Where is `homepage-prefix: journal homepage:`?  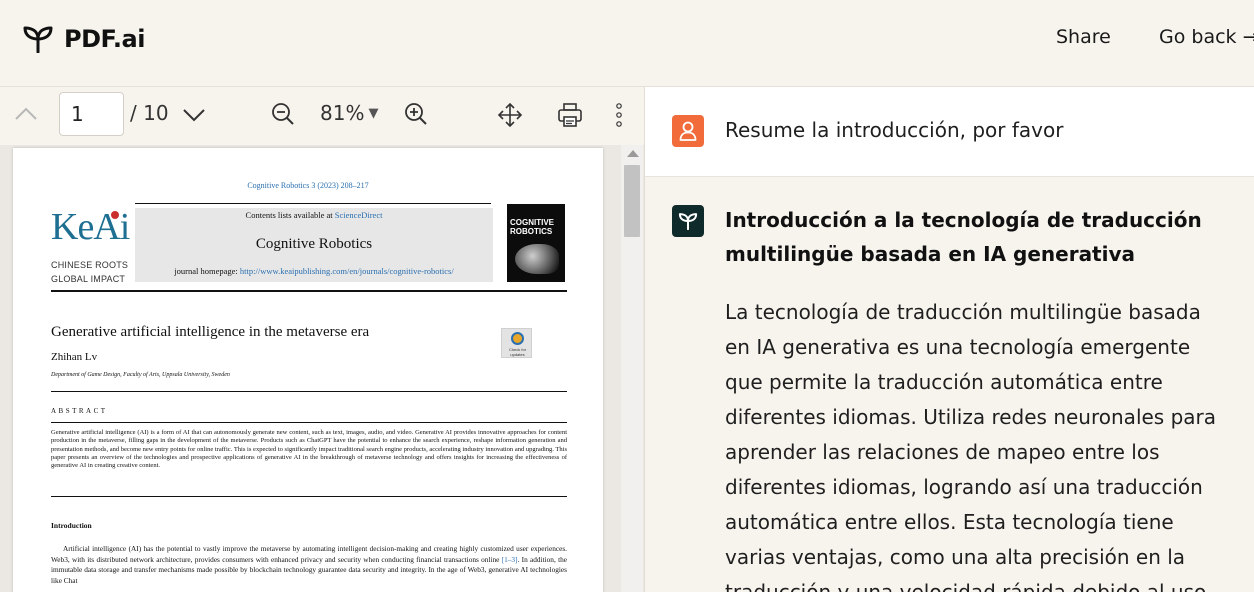 homepage-prefix: journal homepage: is located at coordinates (207, 271).